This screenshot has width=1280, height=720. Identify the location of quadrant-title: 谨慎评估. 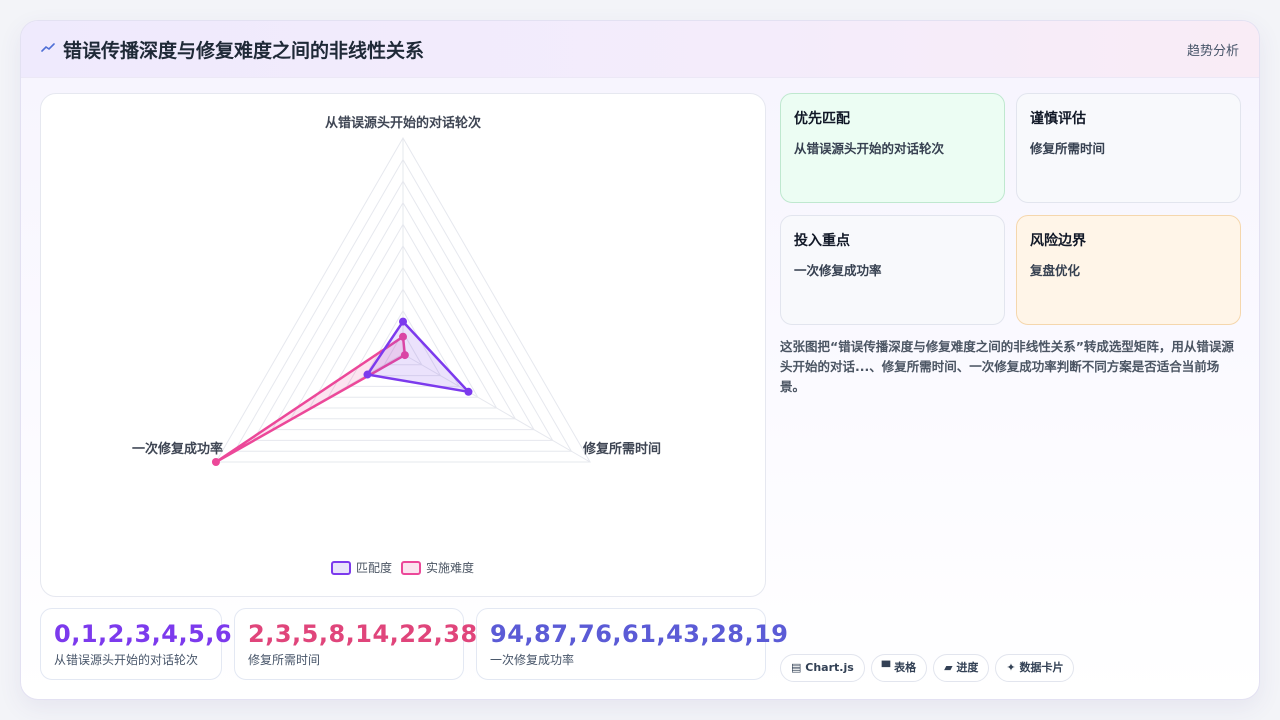
(1058, 119).